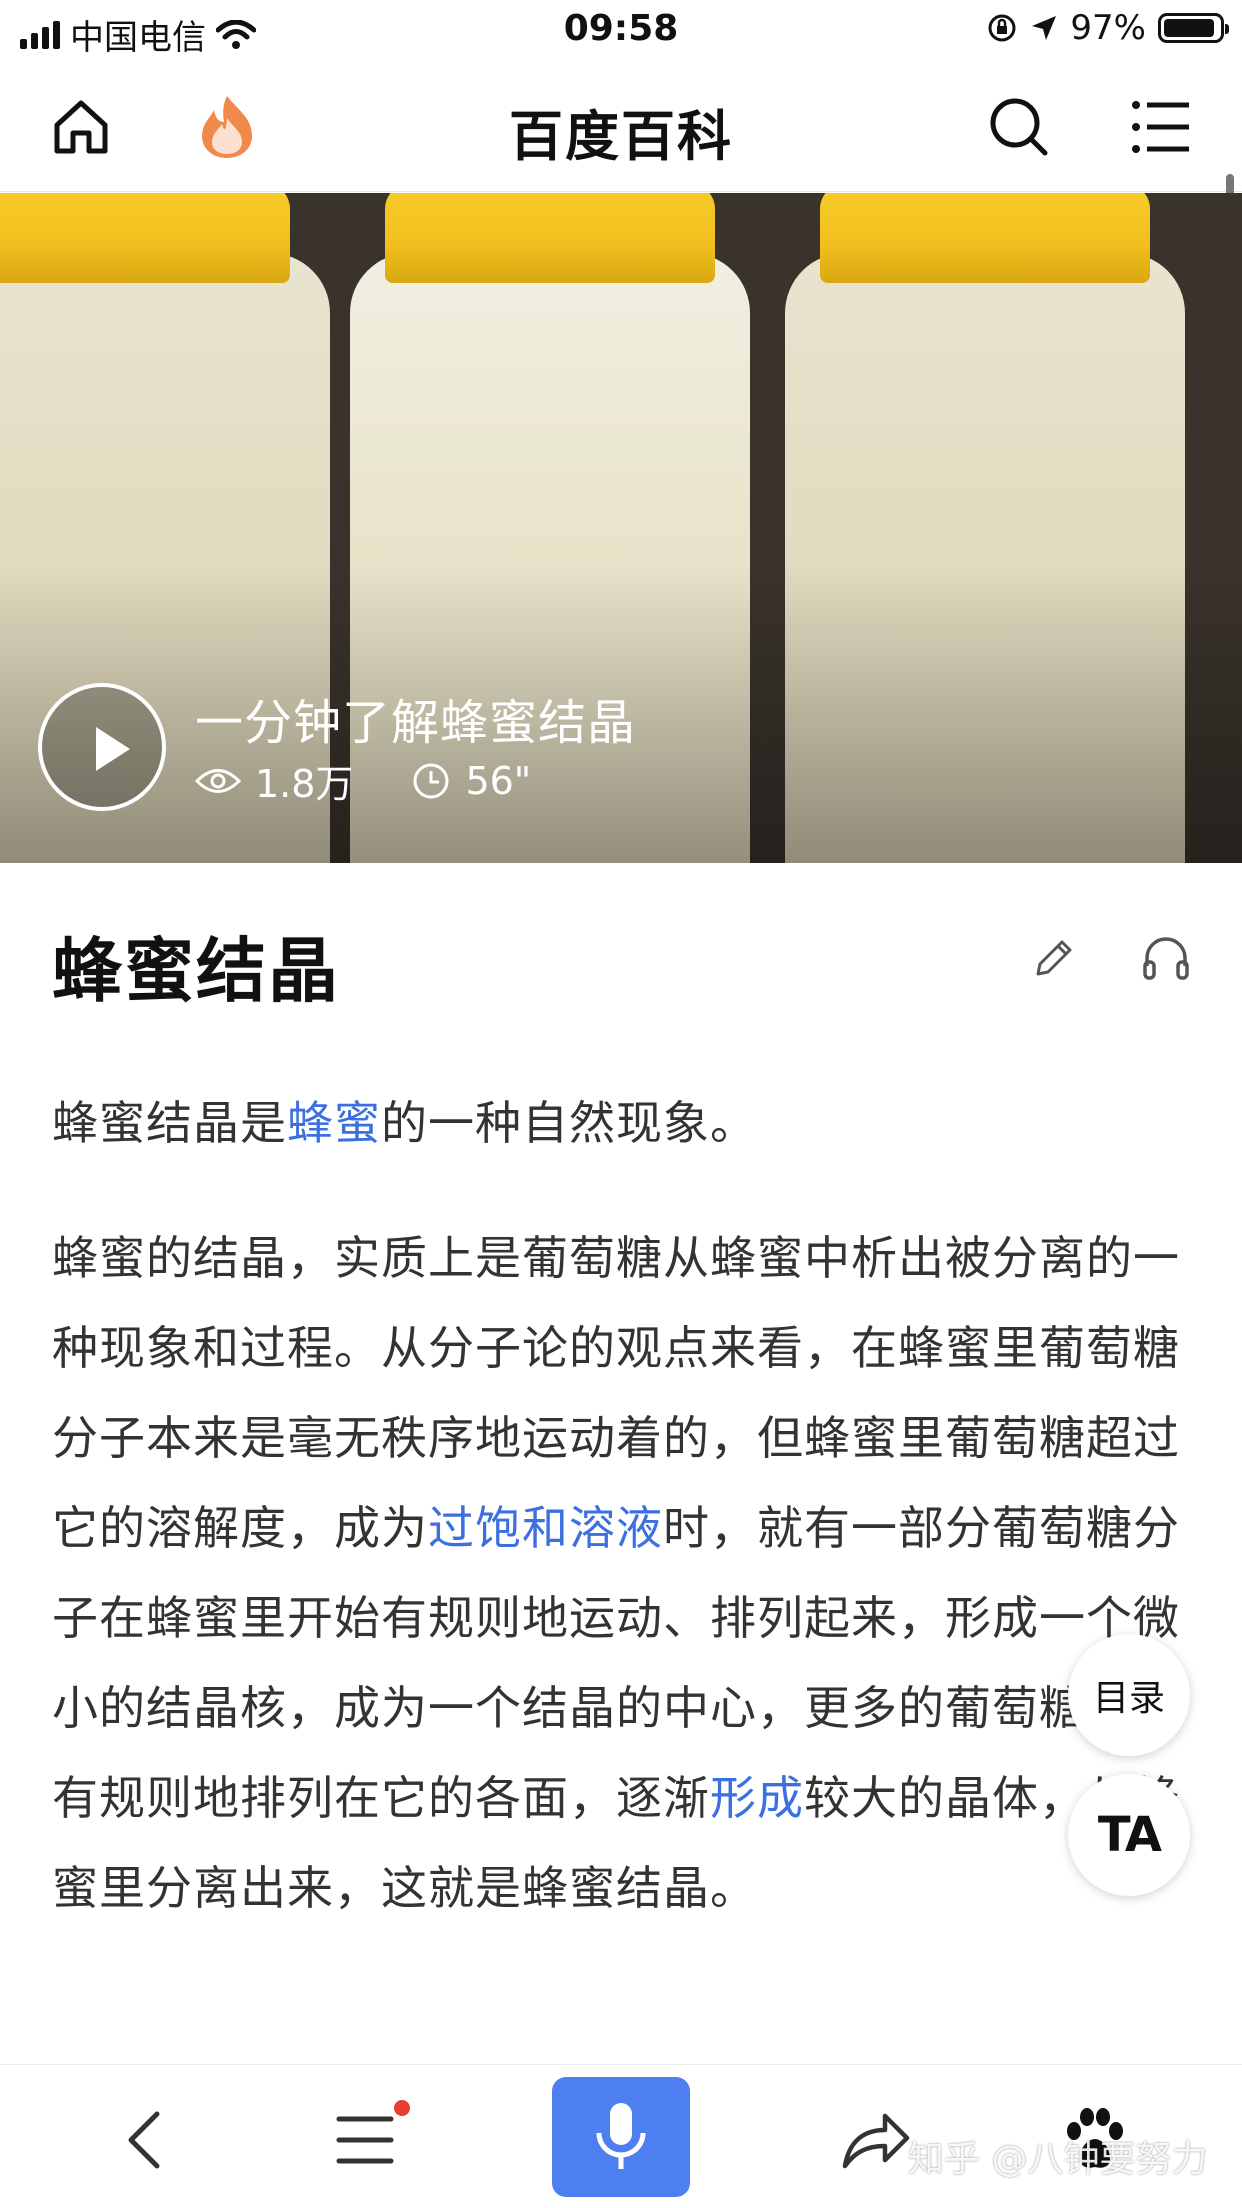 The height and width of the screenshot is (2208, 1242). I want to click on status-right: 97%, so click(1107, 28).